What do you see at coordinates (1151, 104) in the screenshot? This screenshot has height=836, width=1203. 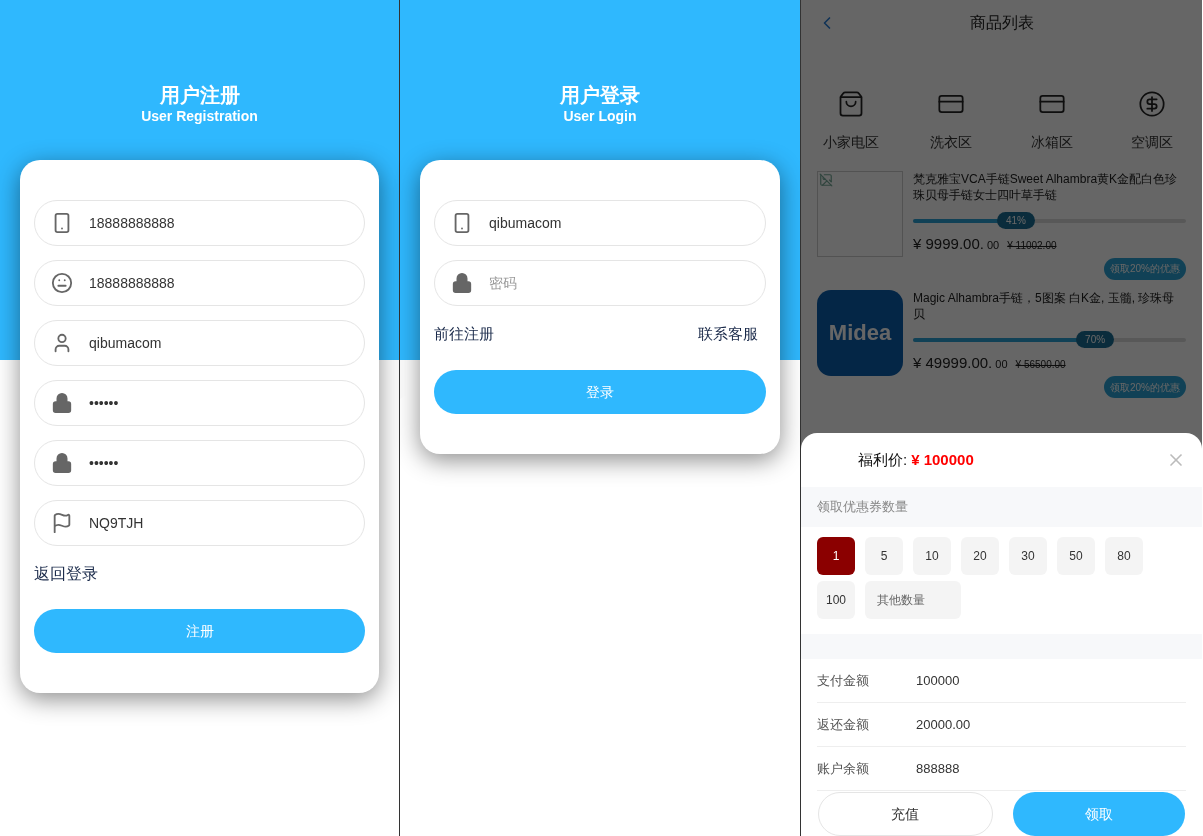 I see `dollar-circle-icon` at bounding box center [1151, 104].